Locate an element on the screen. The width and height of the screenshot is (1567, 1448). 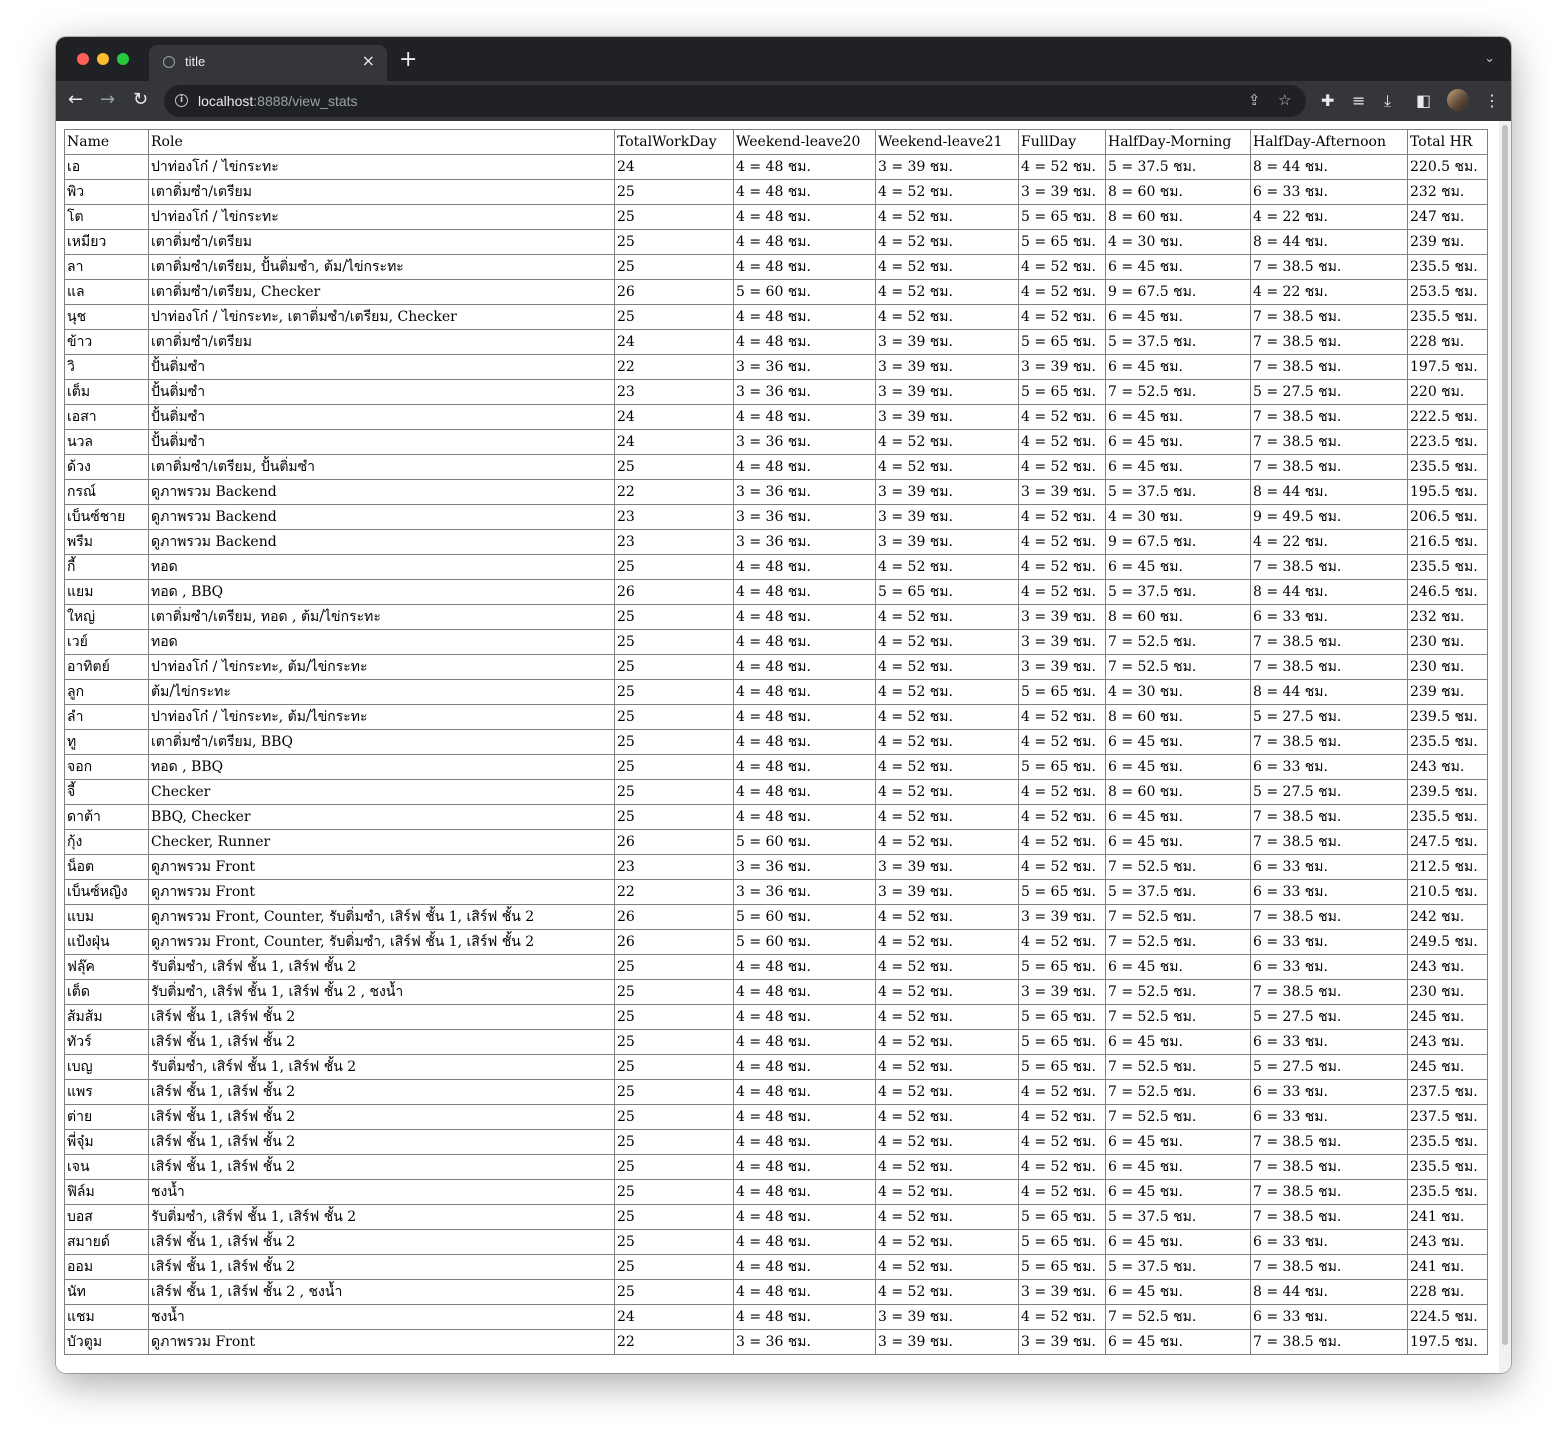
star-icon: ☆ is located at coordinates (1284, 100).